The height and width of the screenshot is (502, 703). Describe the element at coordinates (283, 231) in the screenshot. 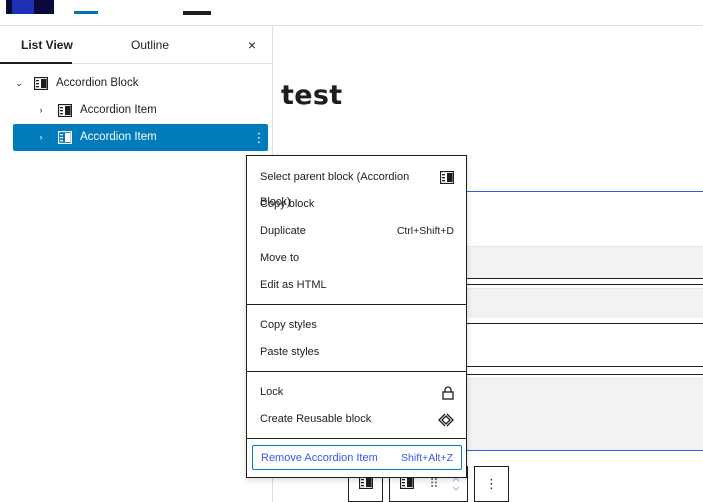

I see `menu-item-label: Duplicate` at that location.